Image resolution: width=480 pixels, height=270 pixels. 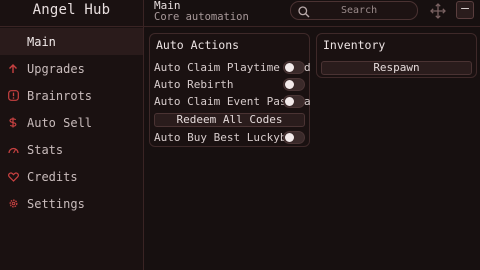 I want to click on respawn-button: Respawn, so click(x=396, y=68).